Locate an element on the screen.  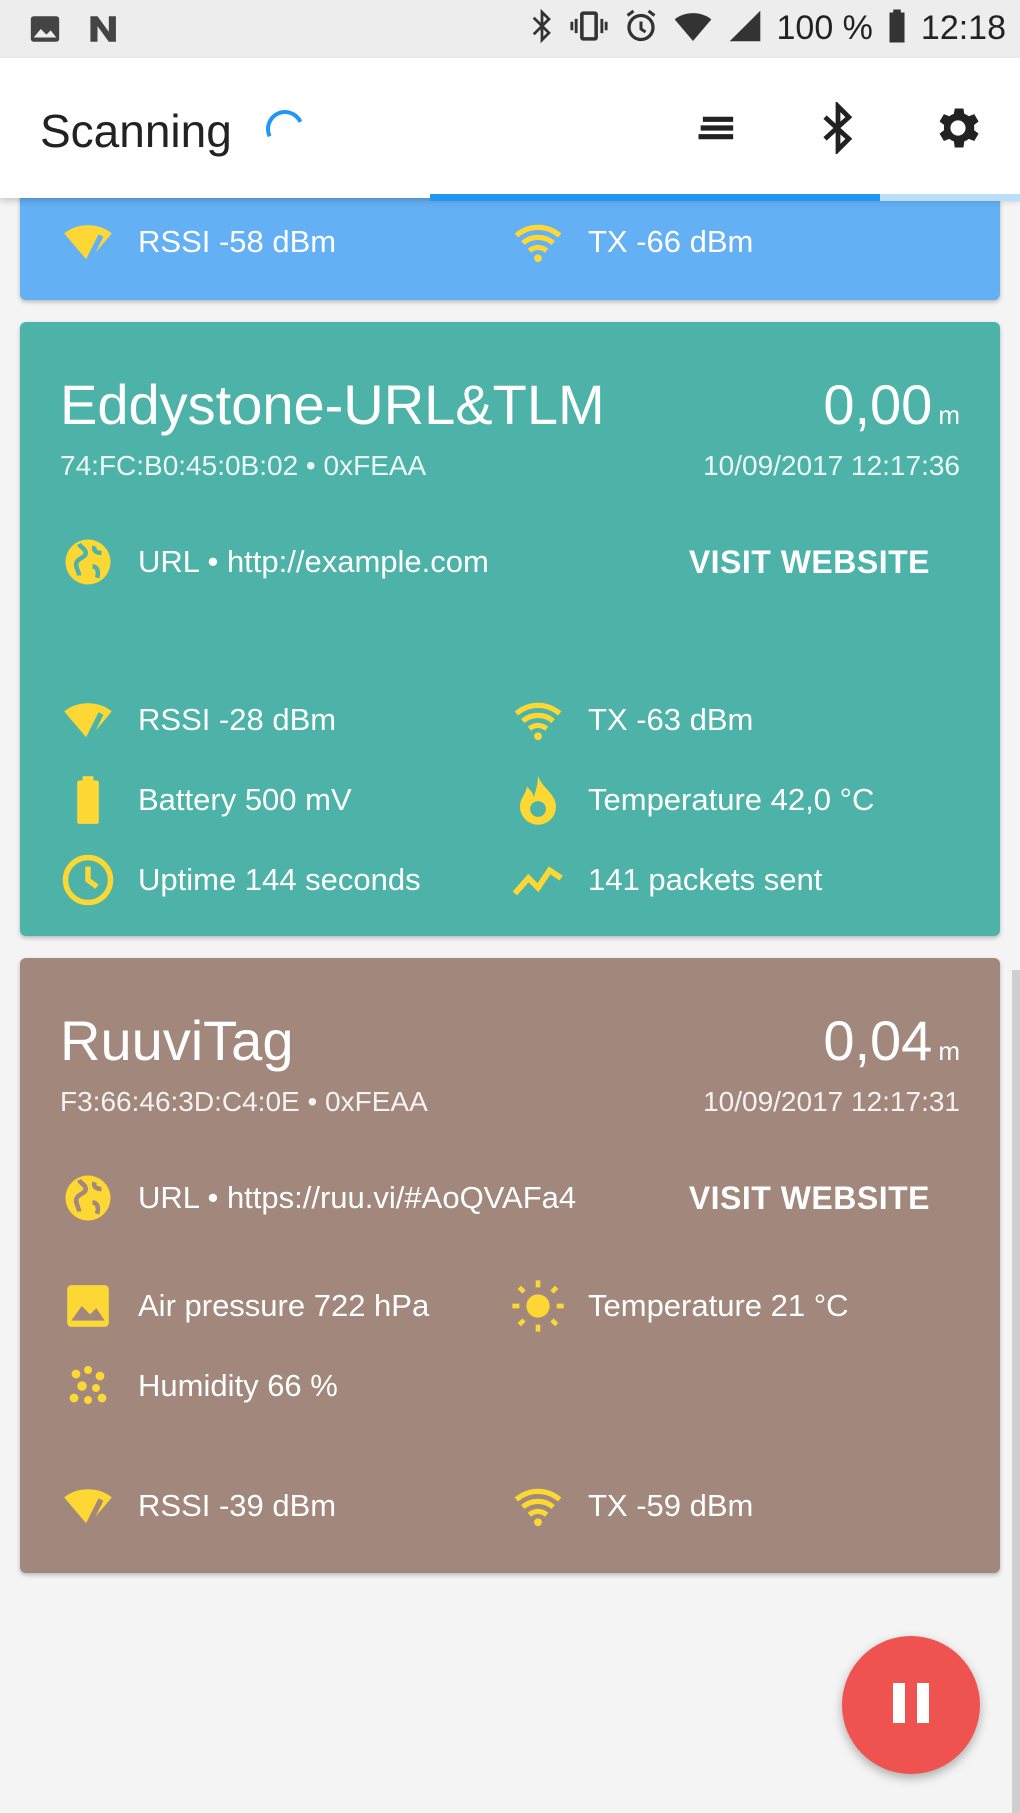
tx-row: TX -66 dBm is located at coordinates (631, 242).